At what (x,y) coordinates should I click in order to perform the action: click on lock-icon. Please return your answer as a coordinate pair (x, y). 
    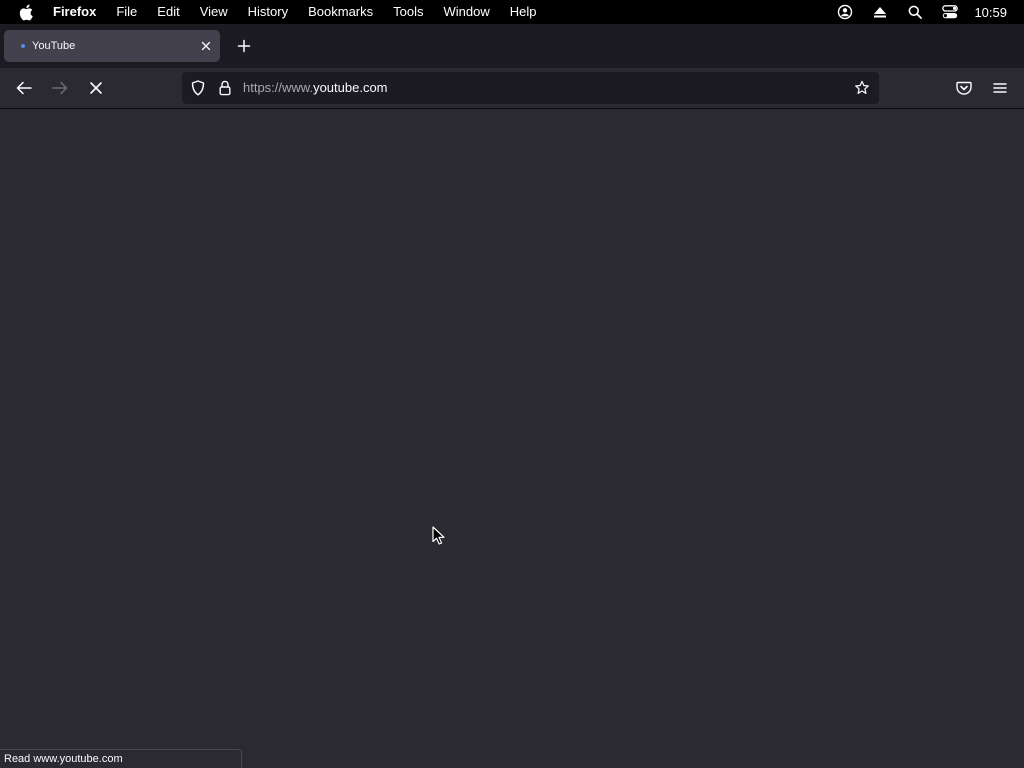
    Looking at the image, I should click on (225, 88).